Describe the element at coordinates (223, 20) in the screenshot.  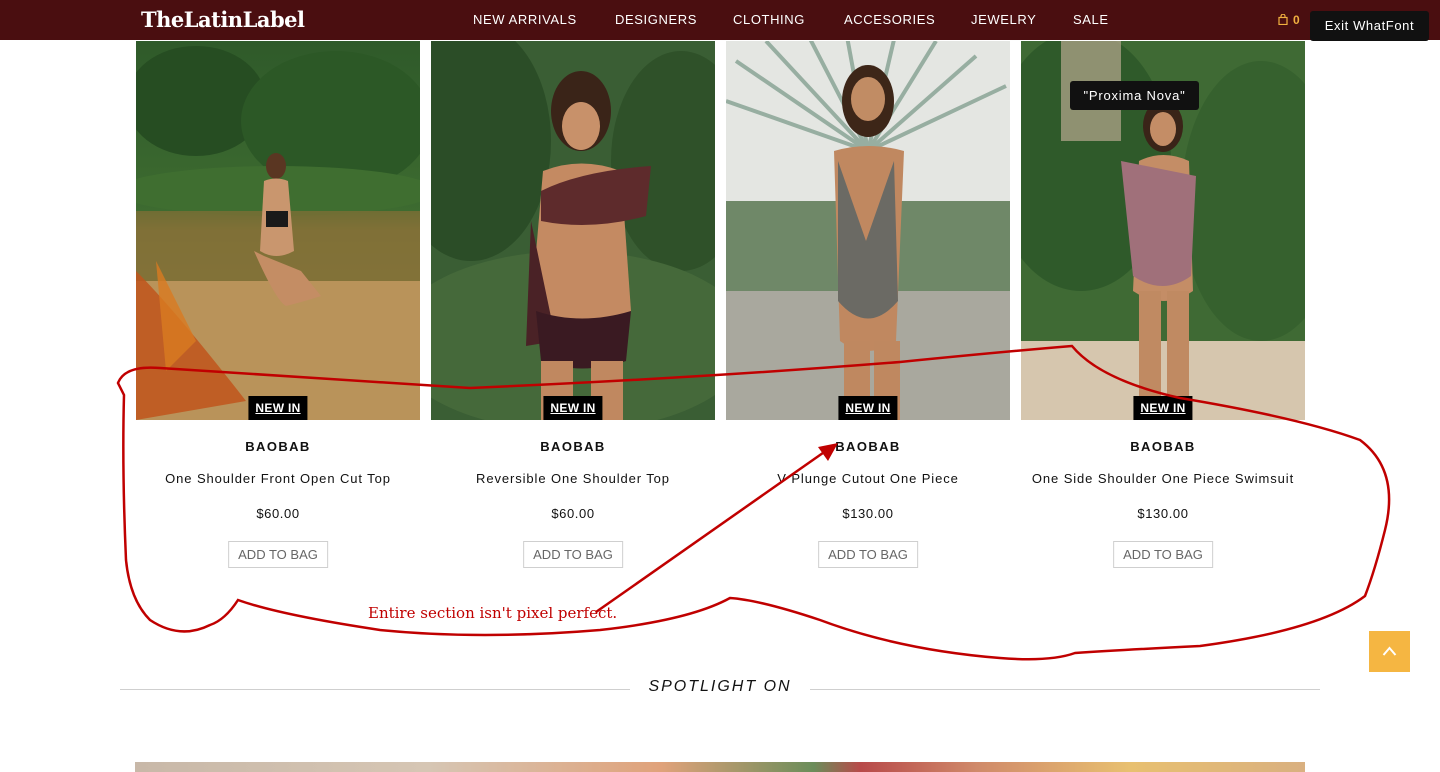
I see `site-logo: TheLatinLabel` at that location.